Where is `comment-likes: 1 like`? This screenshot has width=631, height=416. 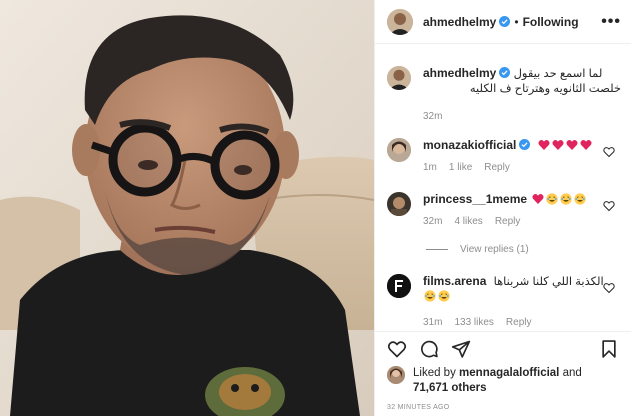
comment-likes: 1 like is located at coordinates (460, 167).